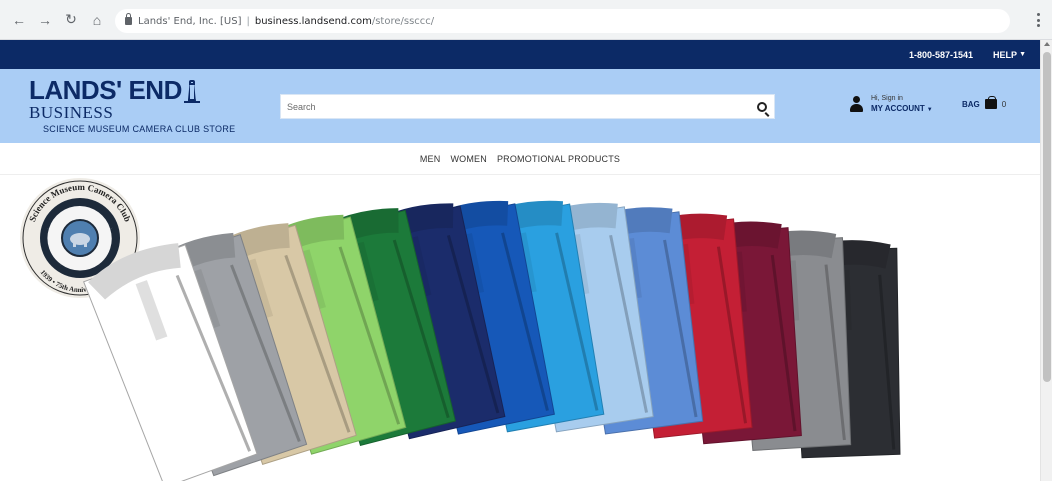 The height and width of the screenshot is (481, 1052). Describe the element at coordinates (128, 19) in the screenshot. I see `lock-icon` at that location.